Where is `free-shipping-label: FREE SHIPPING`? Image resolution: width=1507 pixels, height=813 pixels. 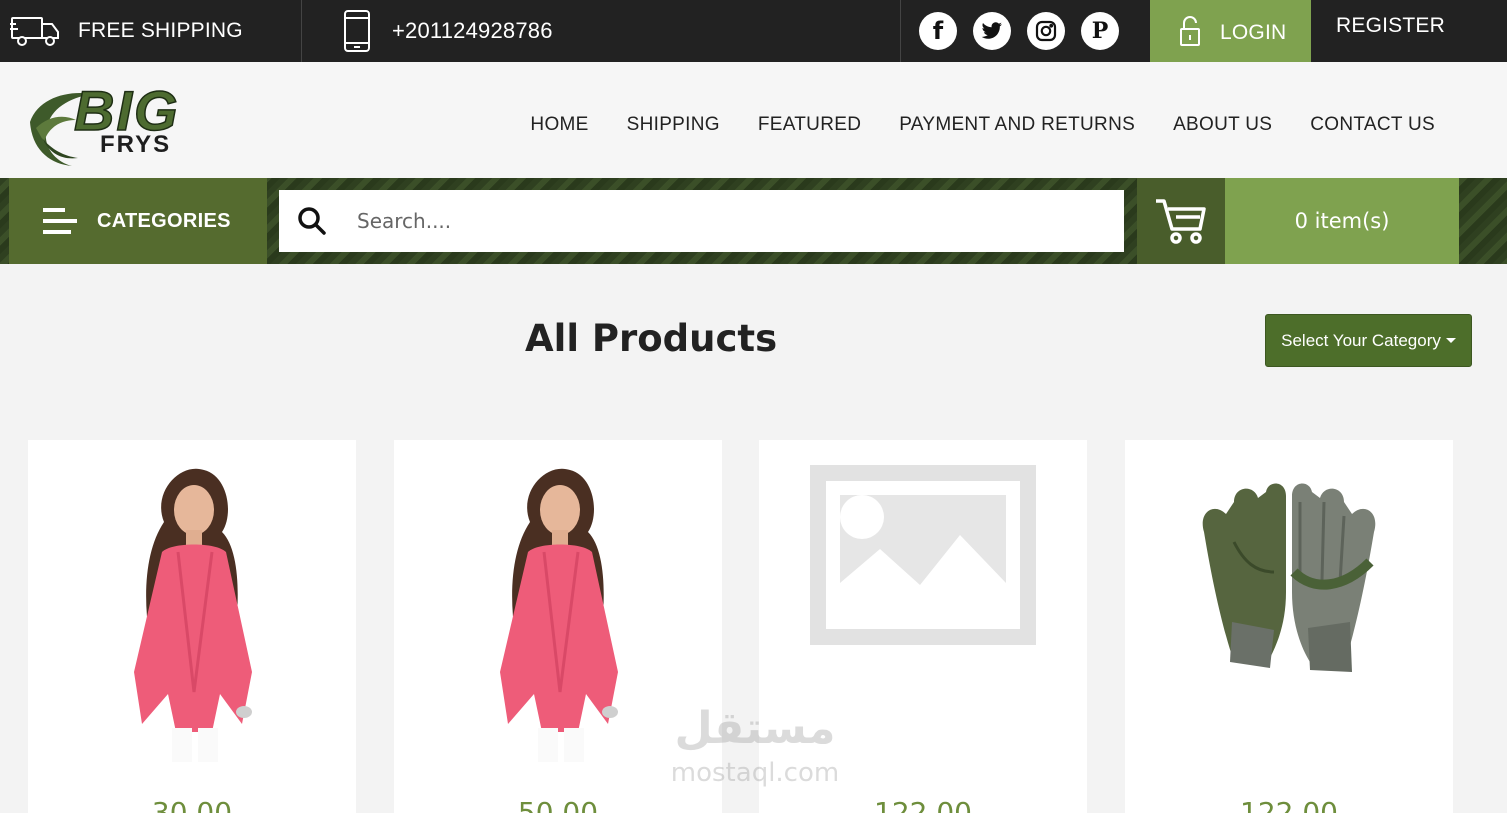
free-shipping-label: FREE SHIPPING is located at coordinates (160, 30).